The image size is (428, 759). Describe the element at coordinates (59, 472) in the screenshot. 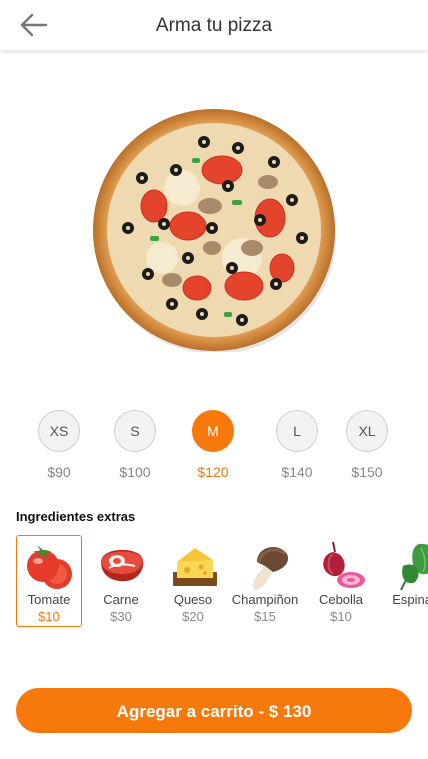

I see `size-price: $90` at that location.